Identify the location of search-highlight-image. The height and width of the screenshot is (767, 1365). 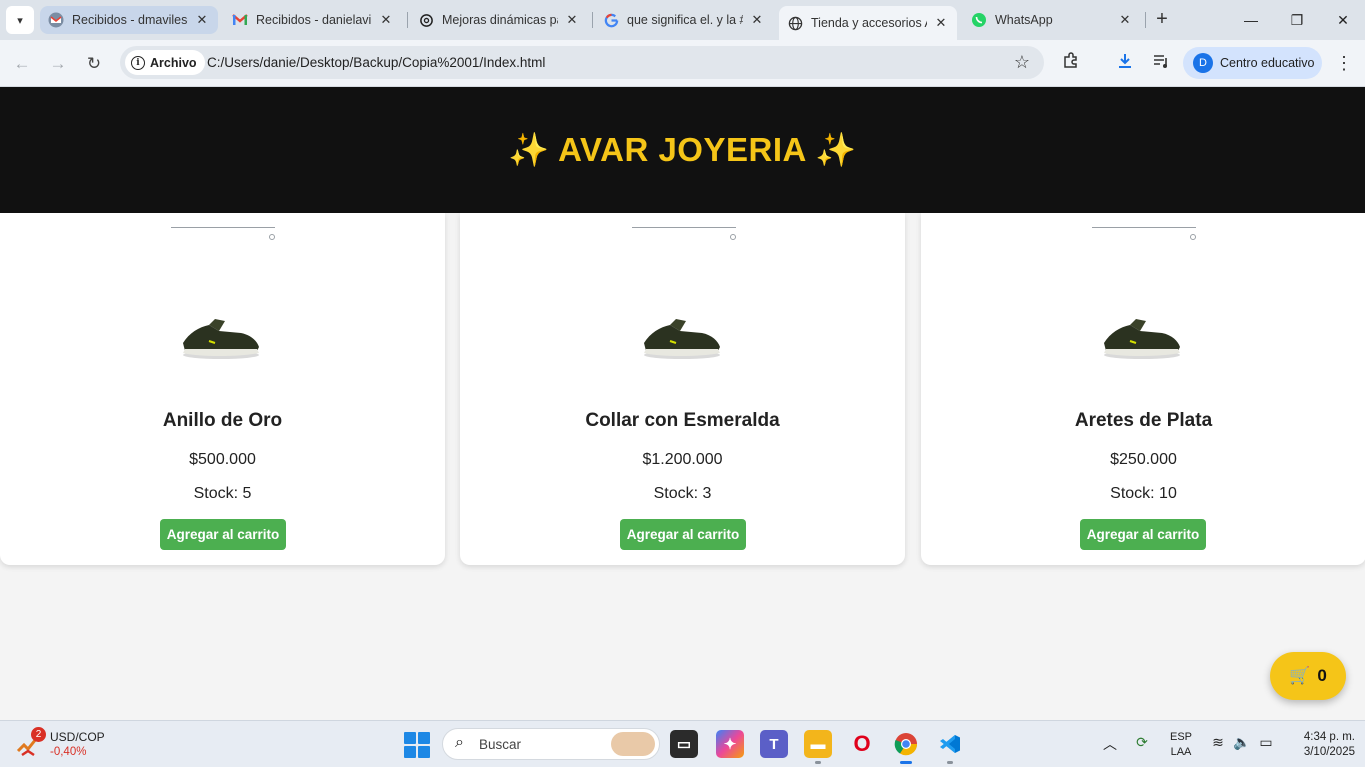
(633, 744).